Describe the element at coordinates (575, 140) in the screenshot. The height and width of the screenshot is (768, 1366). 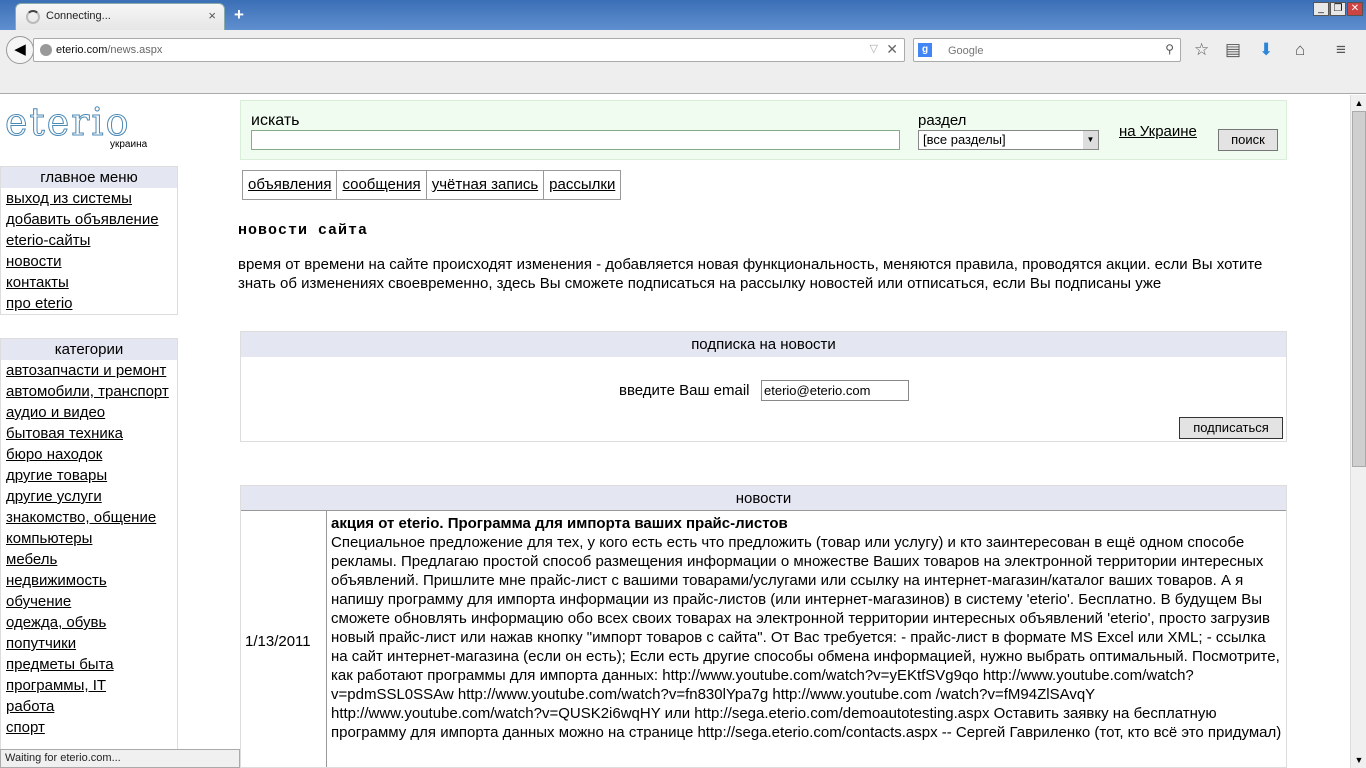
I see `search-input` at that location.